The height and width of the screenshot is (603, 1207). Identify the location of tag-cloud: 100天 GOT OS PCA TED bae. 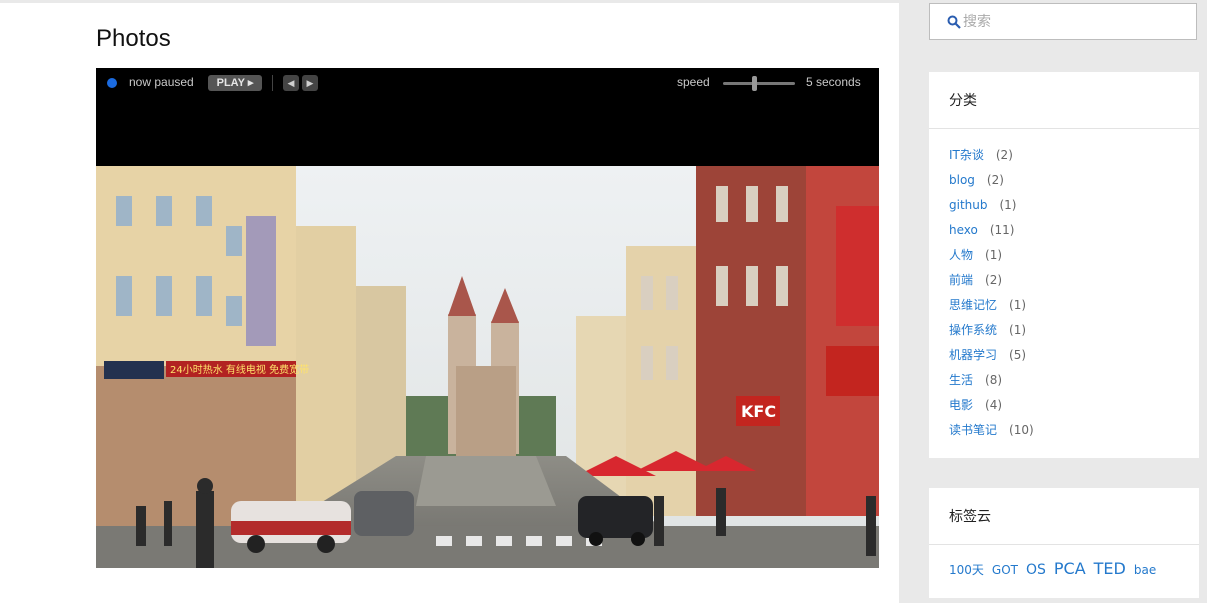
(1064, 561).